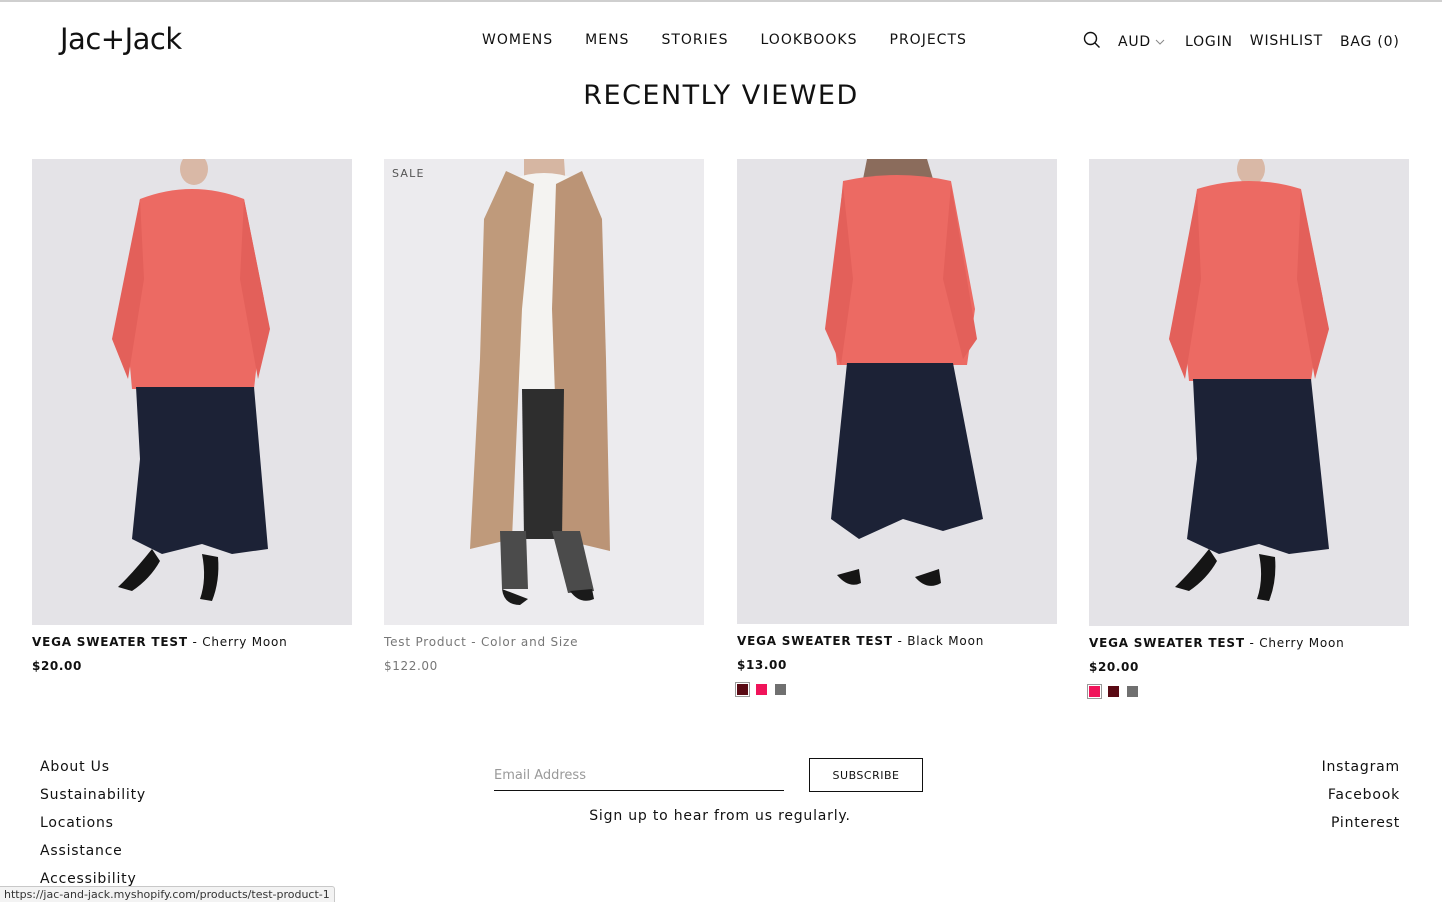 The height and width of the screenshot is (902, 1442). I want to click on wishlist-link: WISHLIST, so click(1286, 41).